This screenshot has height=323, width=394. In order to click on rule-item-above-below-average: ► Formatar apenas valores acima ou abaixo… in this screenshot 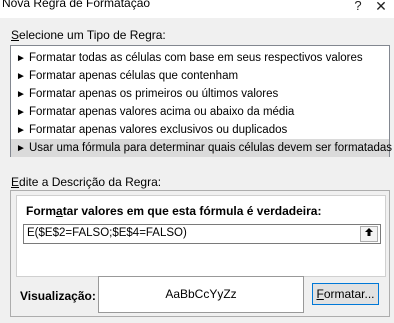, I will do `click(202, 112)`.